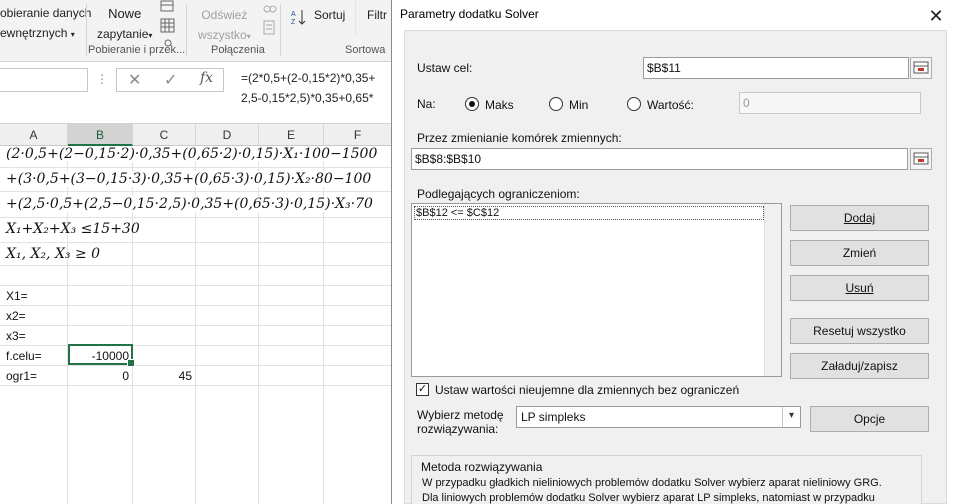 This screenshot has height=504, width=958. Describe the element at coordinates (458, 429) in the screenshot. I see `method-label-line2: rozwiązywania:` at that location.